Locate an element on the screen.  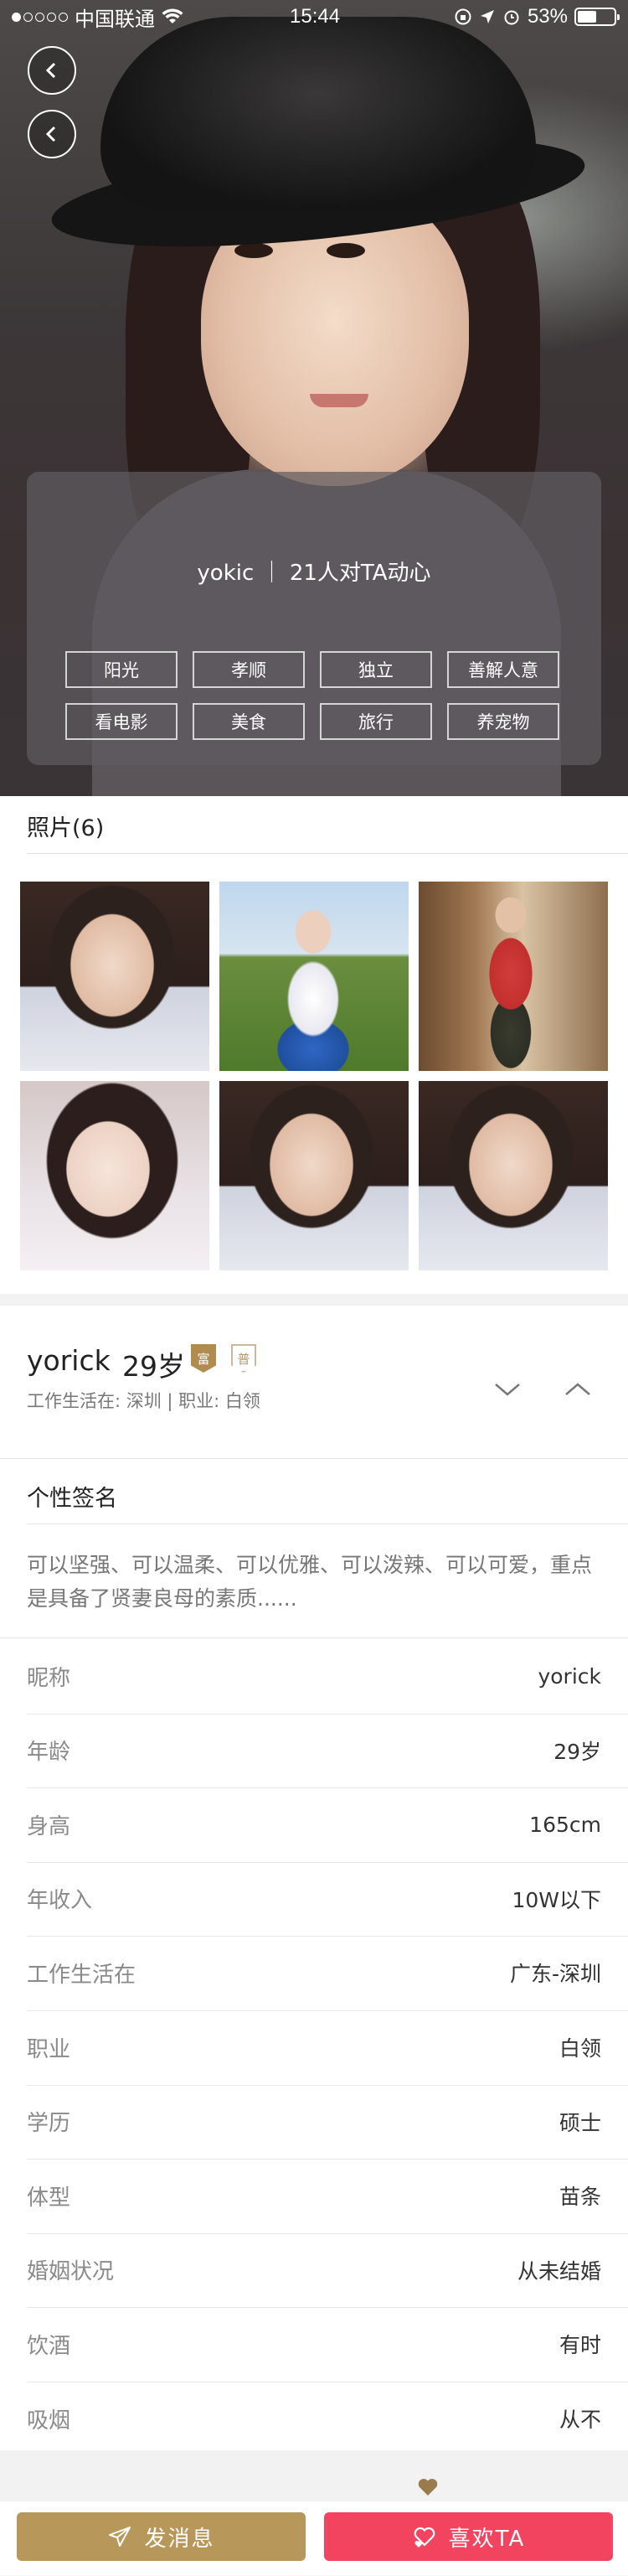
admirer-headline: yokic ｜ 21人对TA动心 is located at coordinates (314, 573).